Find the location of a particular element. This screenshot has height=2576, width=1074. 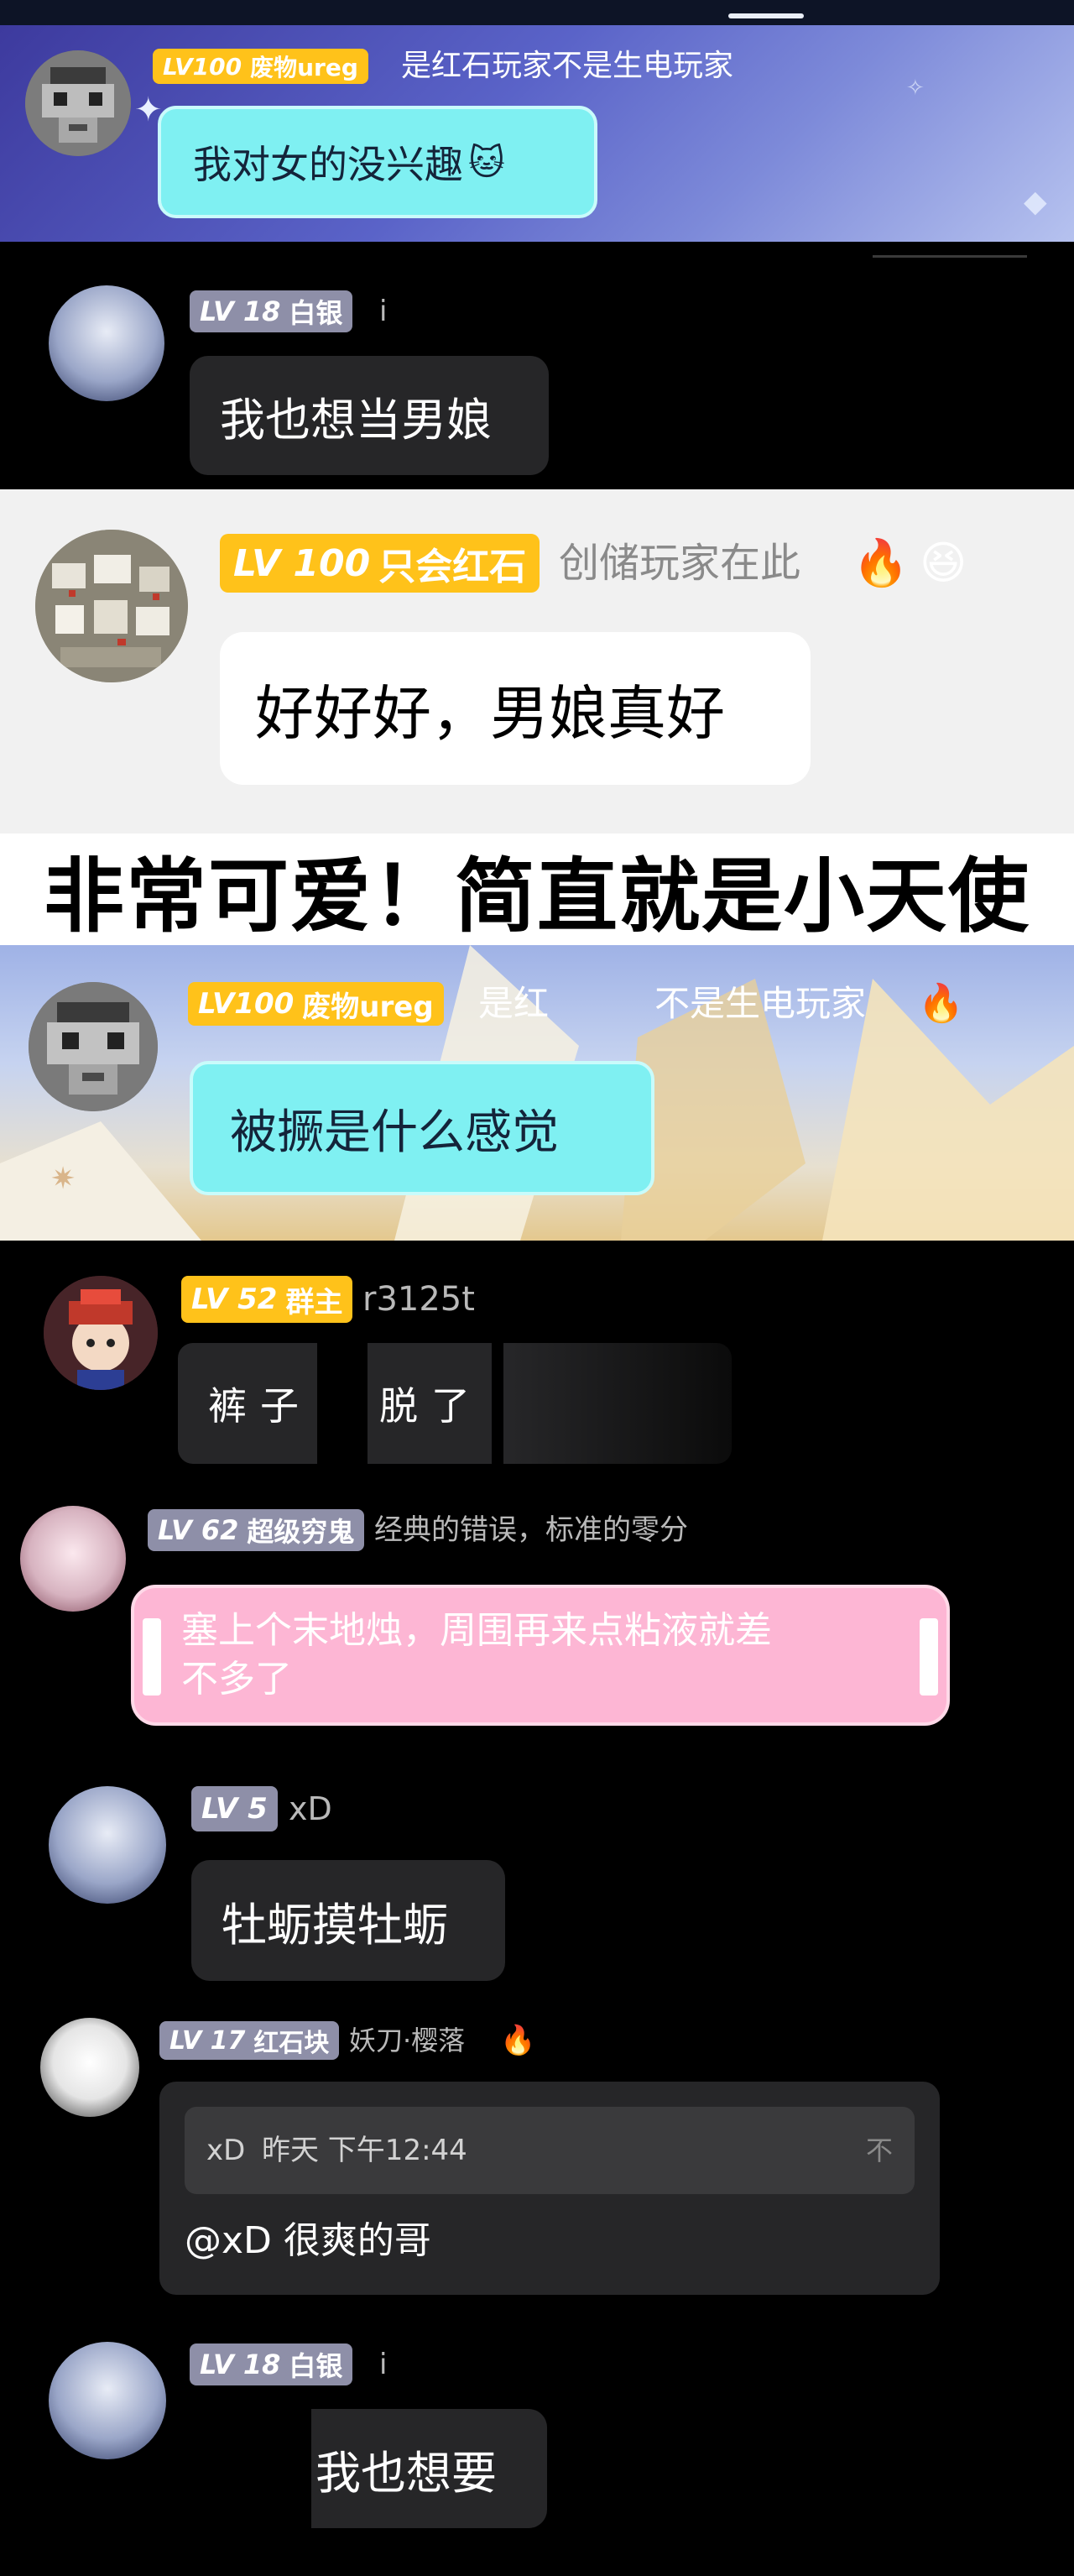

nickname: 是红石玩家不是生电玩家 is located at coordinates (568, 66).